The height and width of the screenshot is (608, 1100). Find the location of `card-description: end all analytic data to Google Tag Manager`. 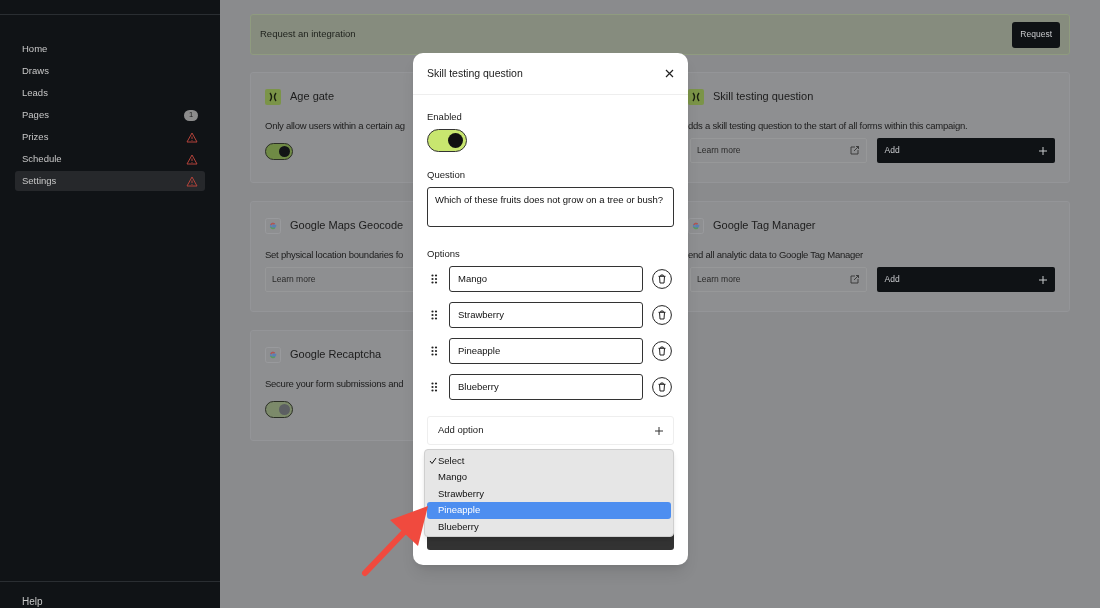

card-description: end all analytic data to Google Tag Manager is located at coordinates (775, 255).